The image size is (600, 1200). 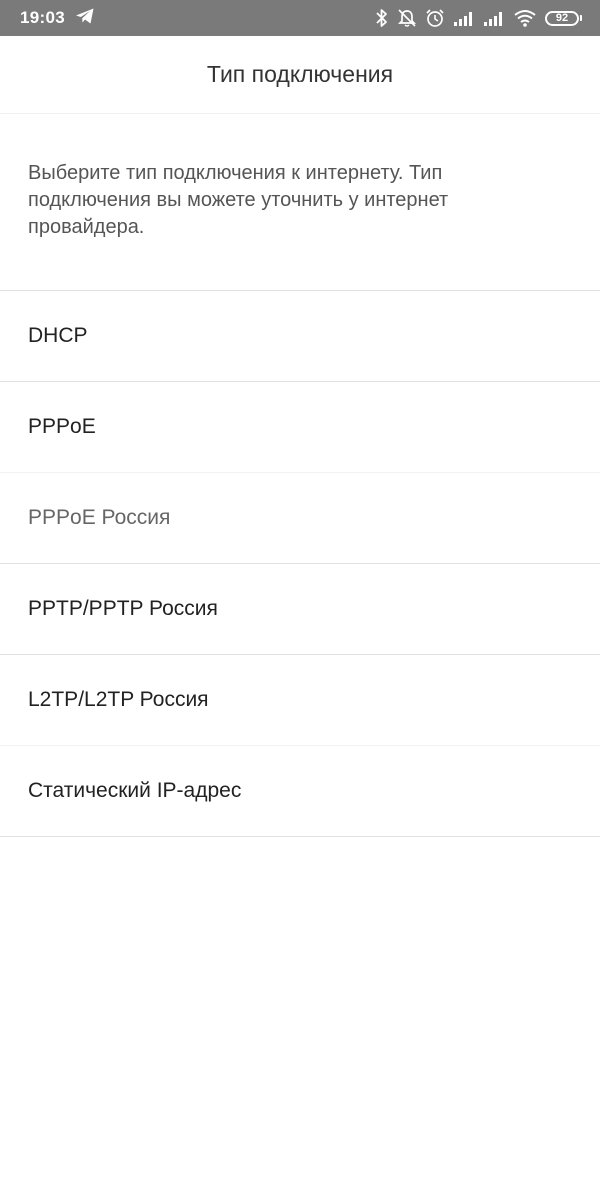 What do you see at coordinates (42, 17) in the screenshot?
I see `status-time: 19:03` at bounding box center [42, 17].